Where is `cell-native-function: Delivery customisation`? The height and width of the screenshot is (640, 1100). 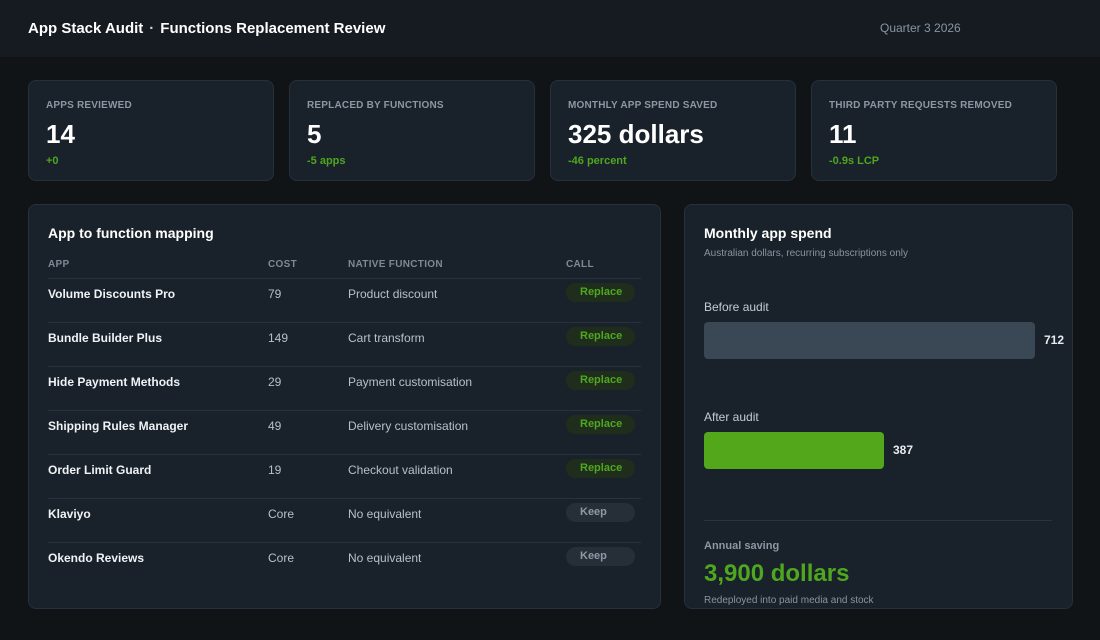 cell-native-function: Delivery customisation is located at coordinates (408, 426).